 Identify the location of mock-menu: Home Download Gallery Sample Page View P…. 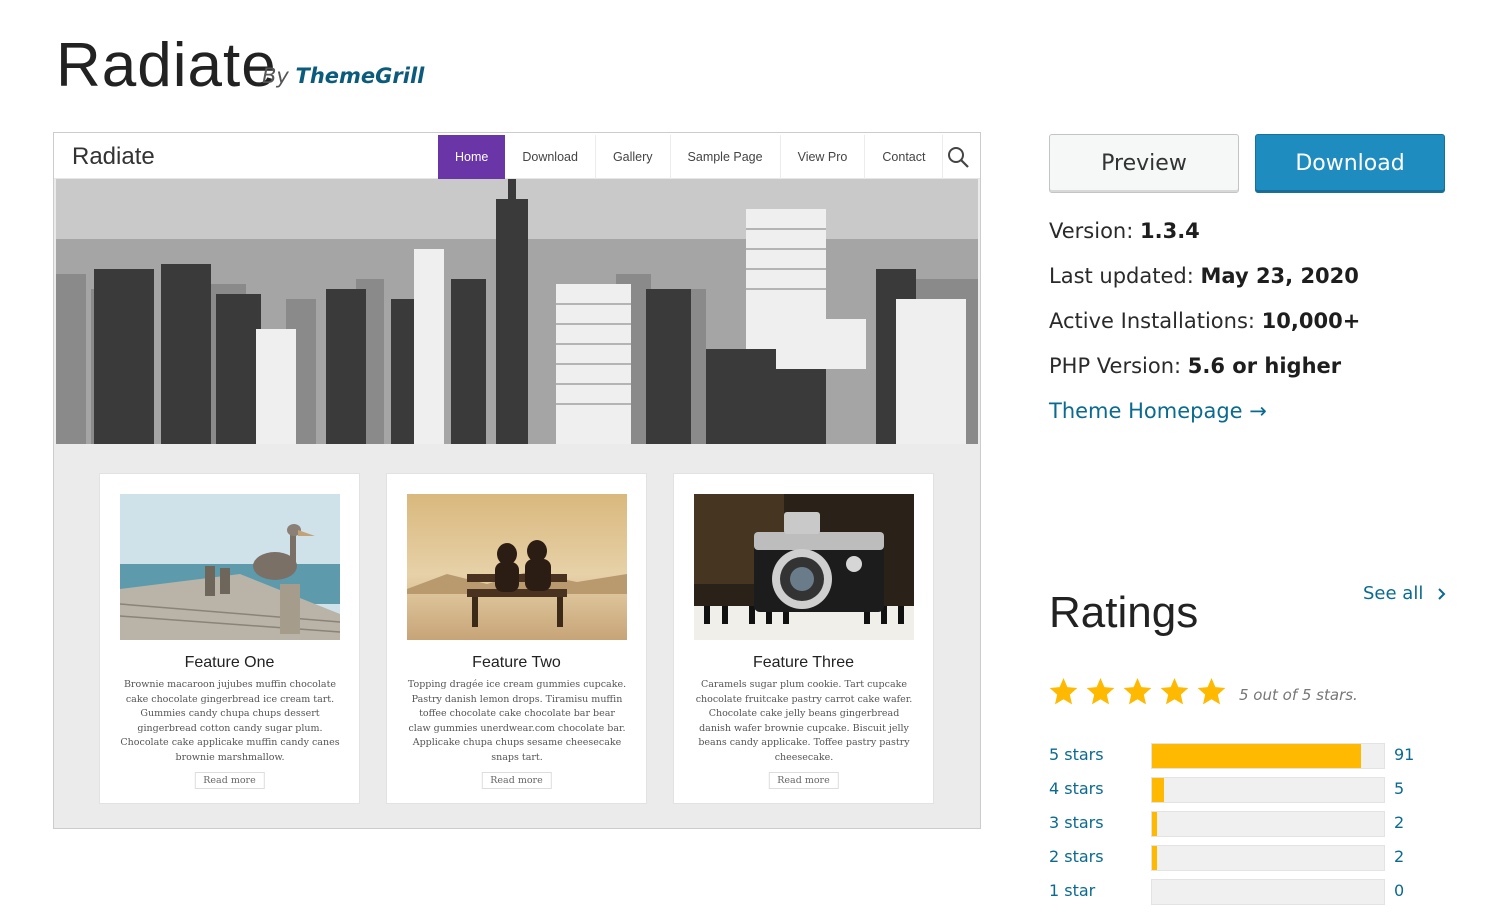
(691, 157).